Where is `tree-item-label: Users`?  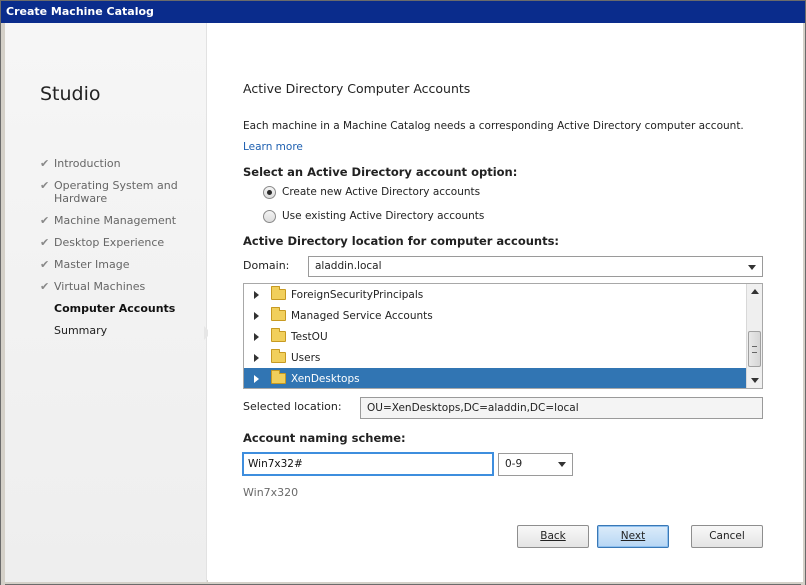 tree-item-label: Users is located at coordinates (306, 357).